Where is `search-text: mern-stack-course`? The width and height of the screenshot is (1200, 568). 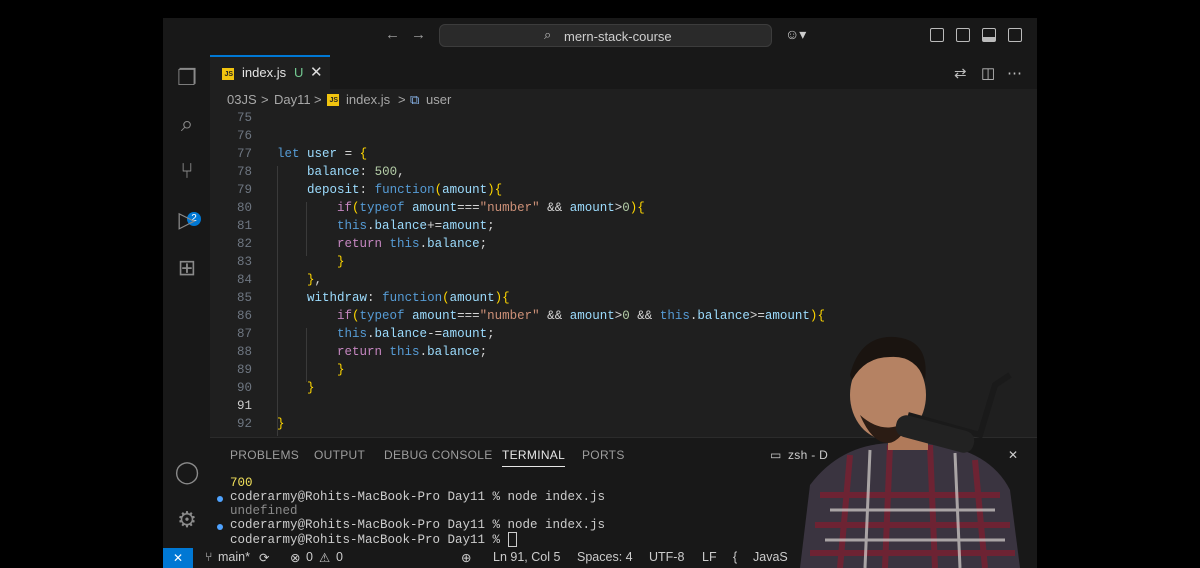
search-text: mern-stack-course is located at coordinates (618, 36).